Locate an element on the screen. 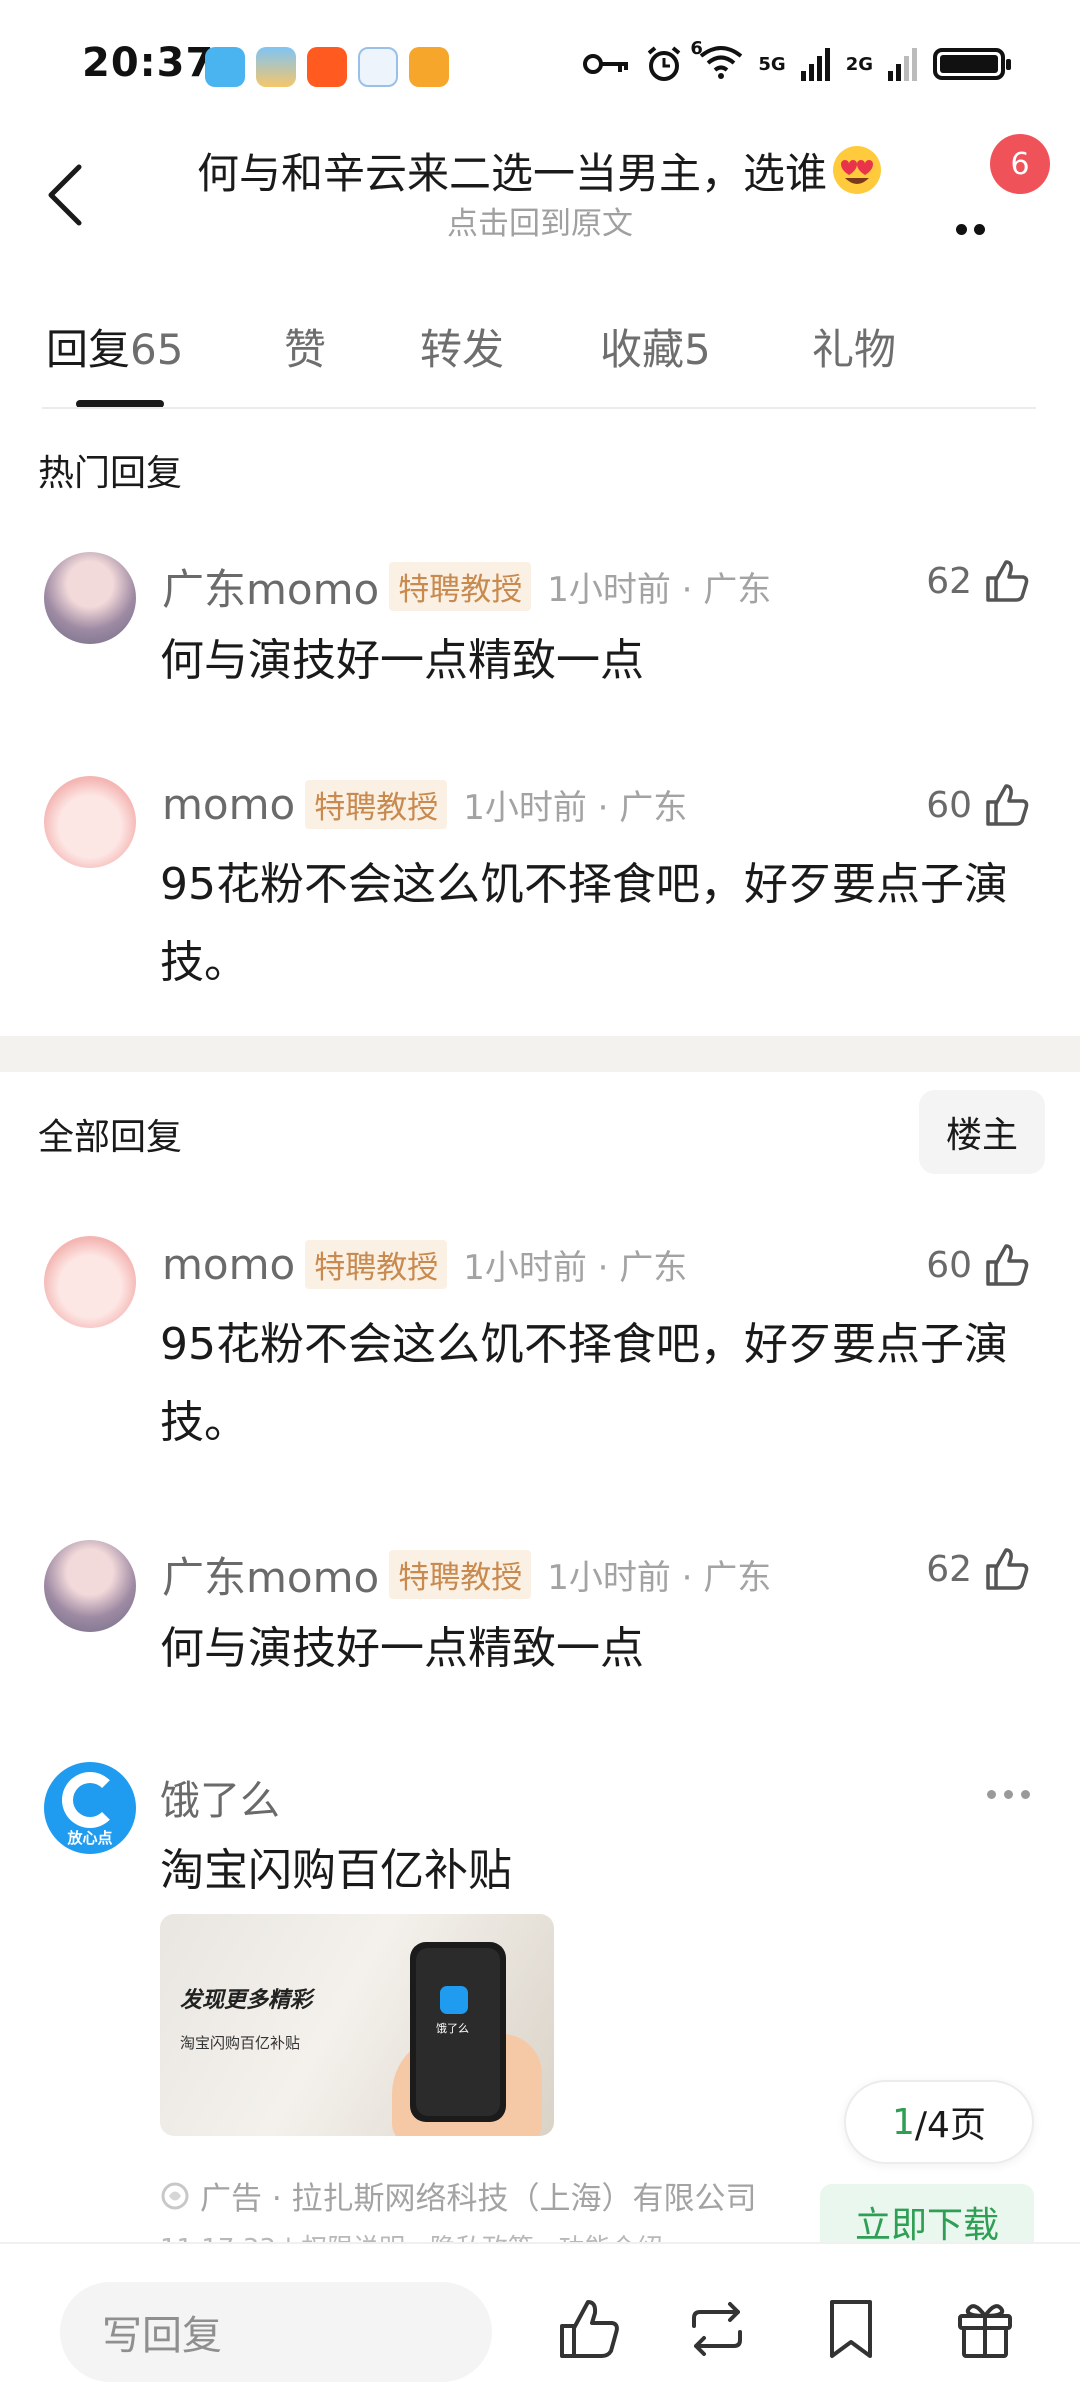 The width and height of the screenshot is (1080, 2392). ad-image-subline: 淘宝闪购百亿补贴 is located at coordinates (240, 2043).